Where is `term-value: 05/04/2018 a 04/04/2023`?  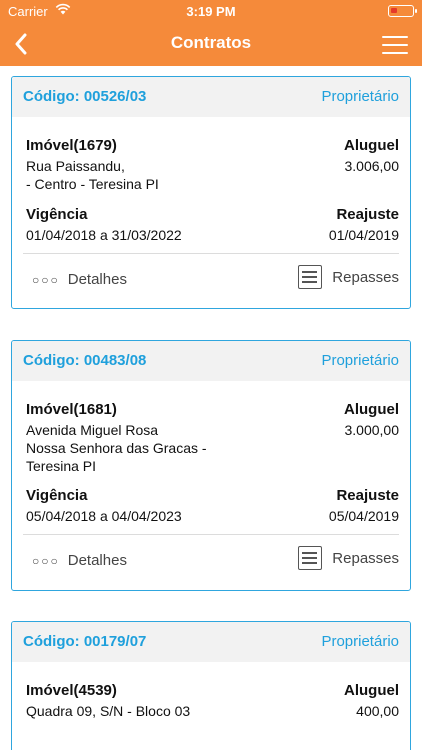
term-value: 05/04/2018 a 04/04/2023 is located at coordinates (104, 516).